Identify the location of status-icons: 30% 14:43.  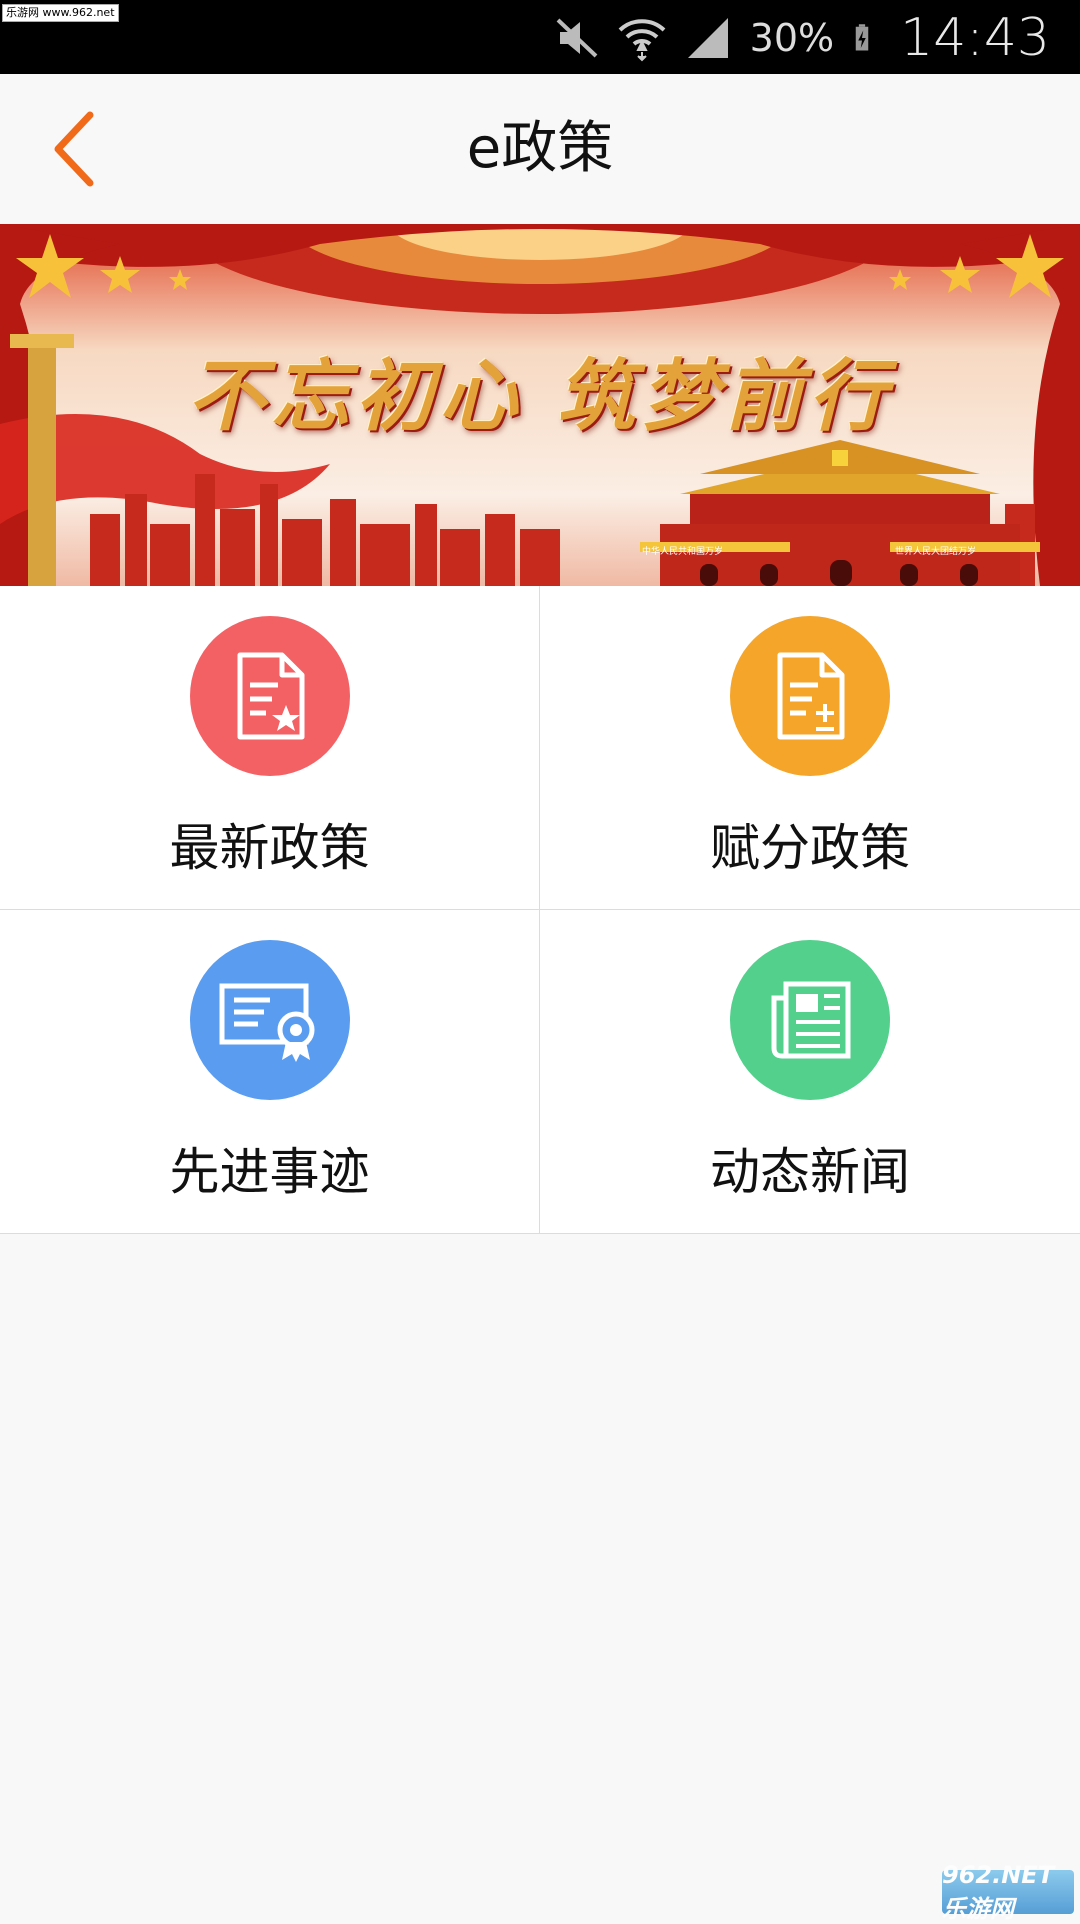
(801, 38).